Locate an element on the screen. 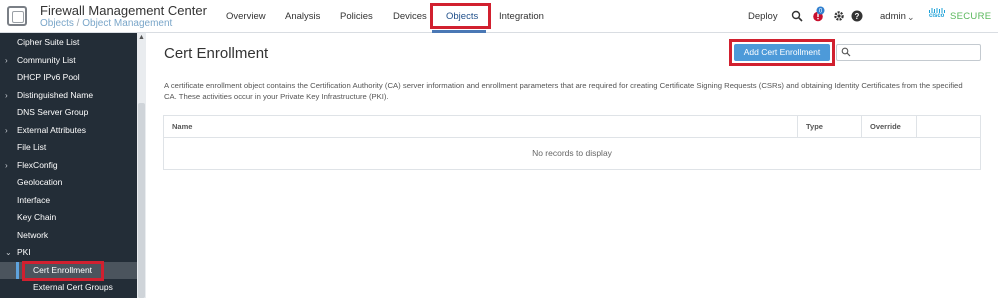 The image size is (998, 298). help-icon: ? is located at coordinates (857, 16).